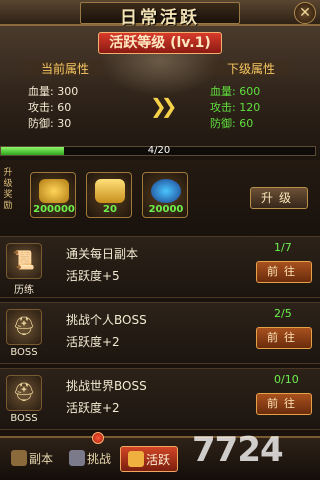 This screenshot has width=320, height=480. Describe the element at coordinates (157, 460) in the screenshot. I see `tab-label: 活跃` at that location.